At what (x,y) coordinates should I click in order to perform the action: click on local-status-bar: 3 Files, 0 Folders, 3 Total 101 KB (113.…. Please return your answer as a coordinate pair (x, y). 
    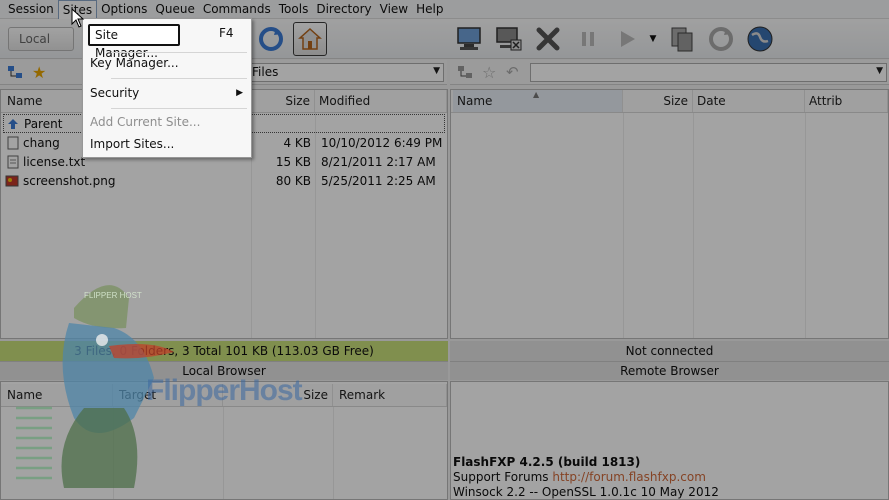
    Looking at the image, I should click on (224, 361).